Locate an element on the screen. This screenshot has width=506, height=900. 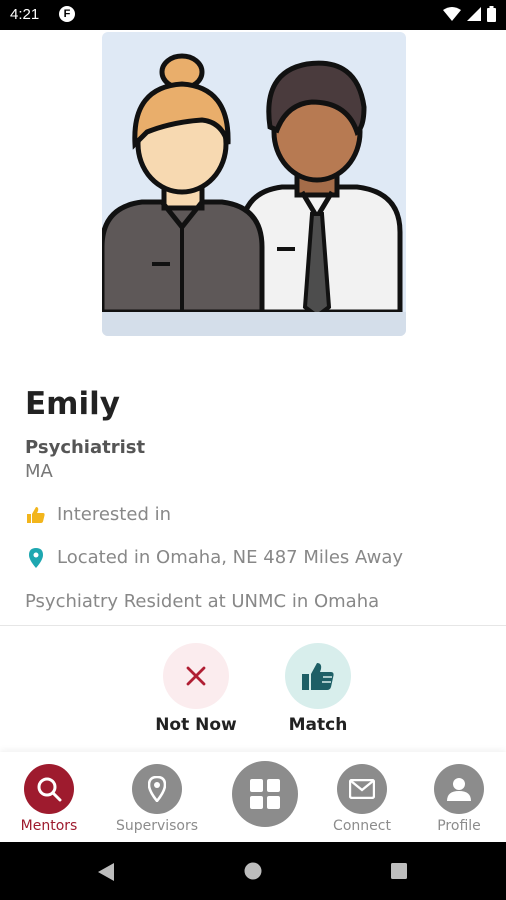
interest-row: Interested in is located at coordinates (98, 514).